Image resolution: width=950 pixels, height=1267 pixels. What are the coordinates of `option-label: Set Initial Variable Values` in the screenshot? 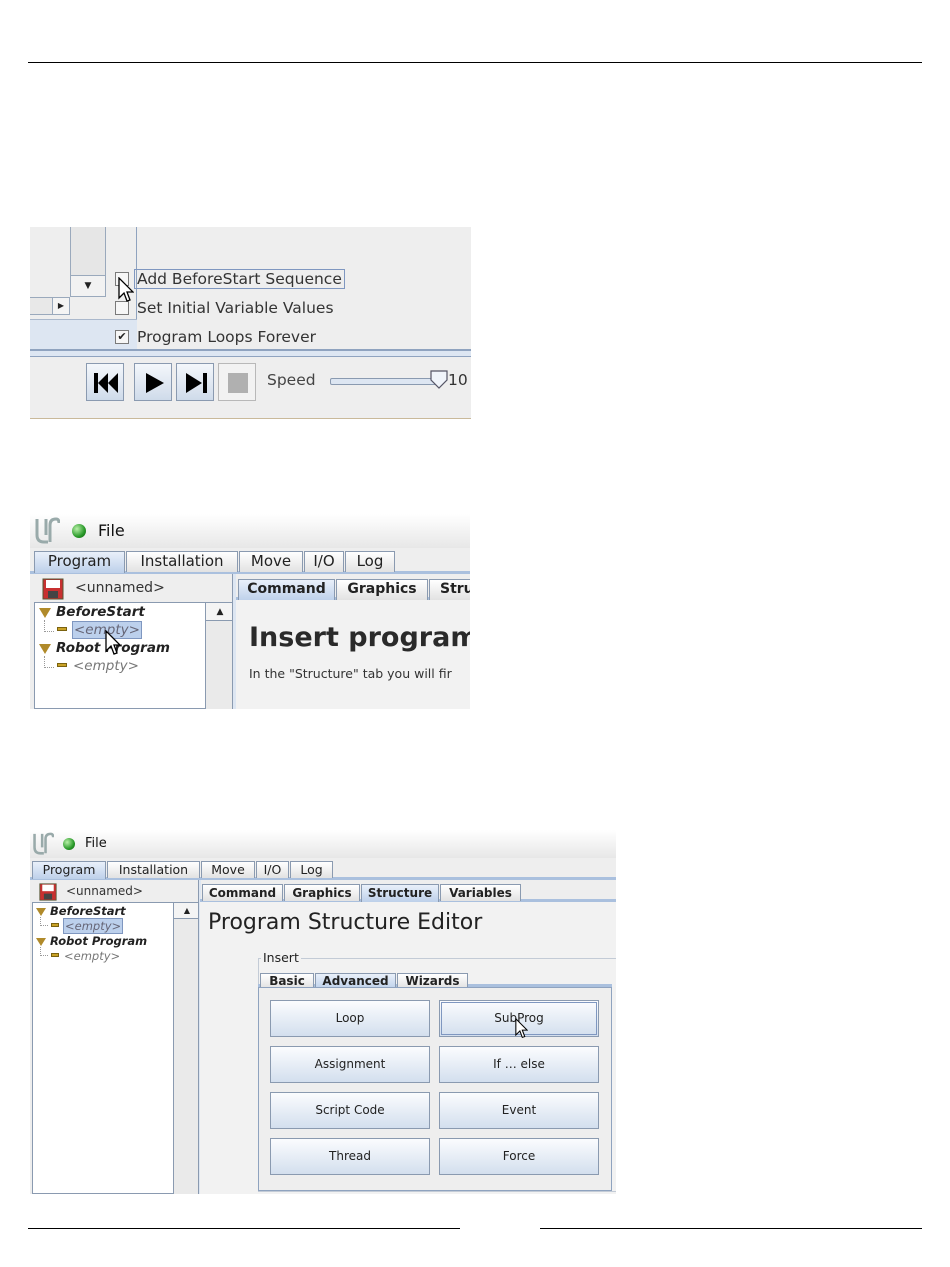 It's located at (235, 307).